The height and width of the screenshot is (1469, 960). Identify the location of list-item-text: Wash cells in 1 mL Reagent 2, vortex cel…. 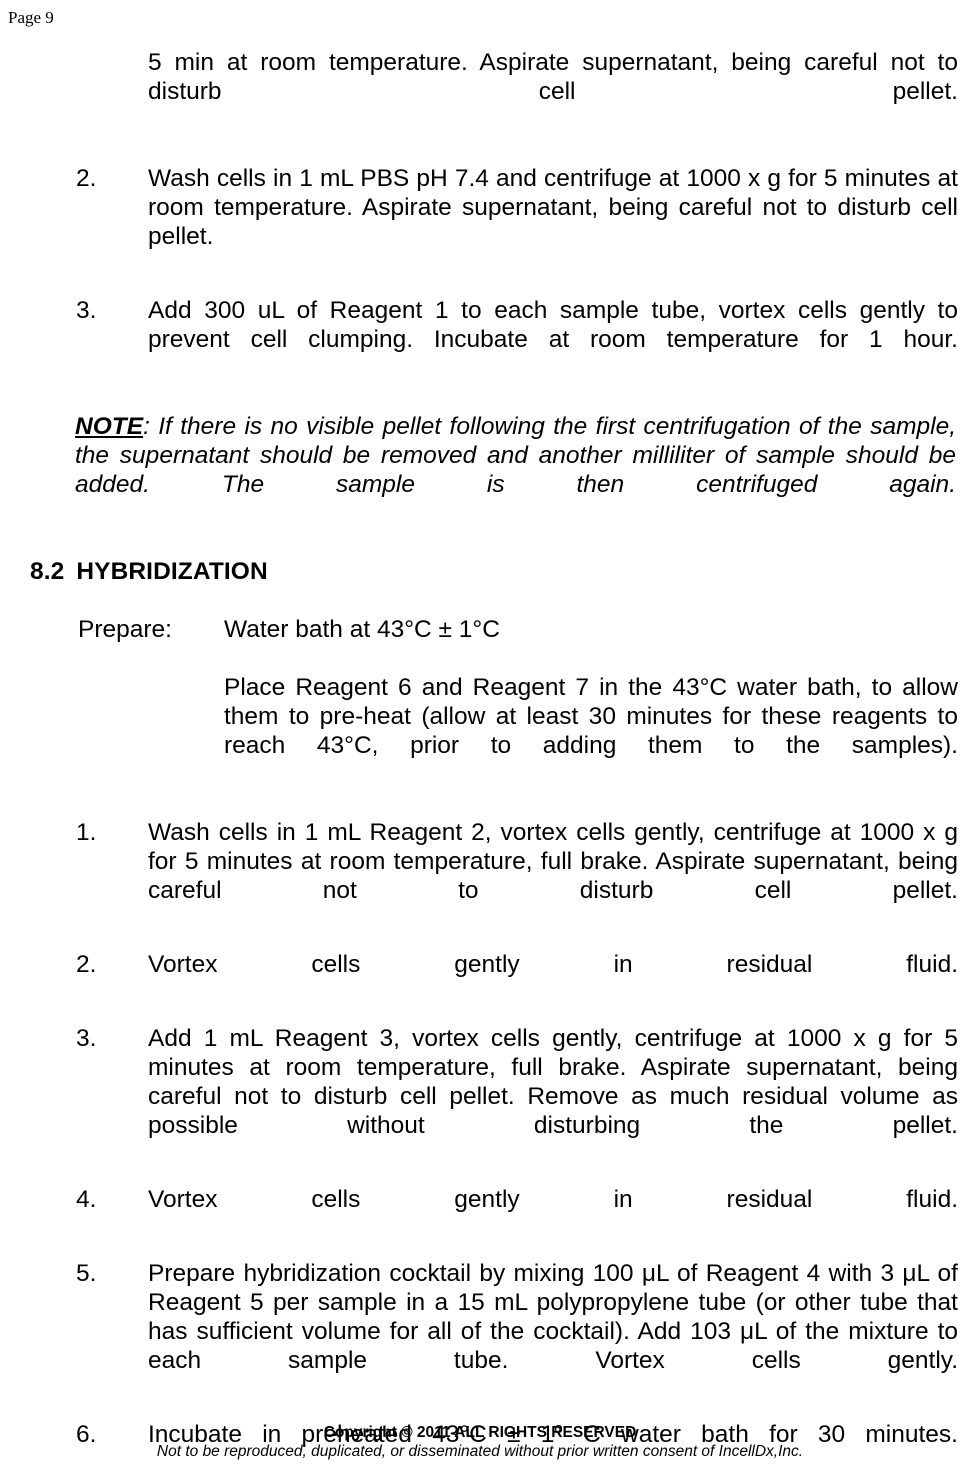
(553, 861).